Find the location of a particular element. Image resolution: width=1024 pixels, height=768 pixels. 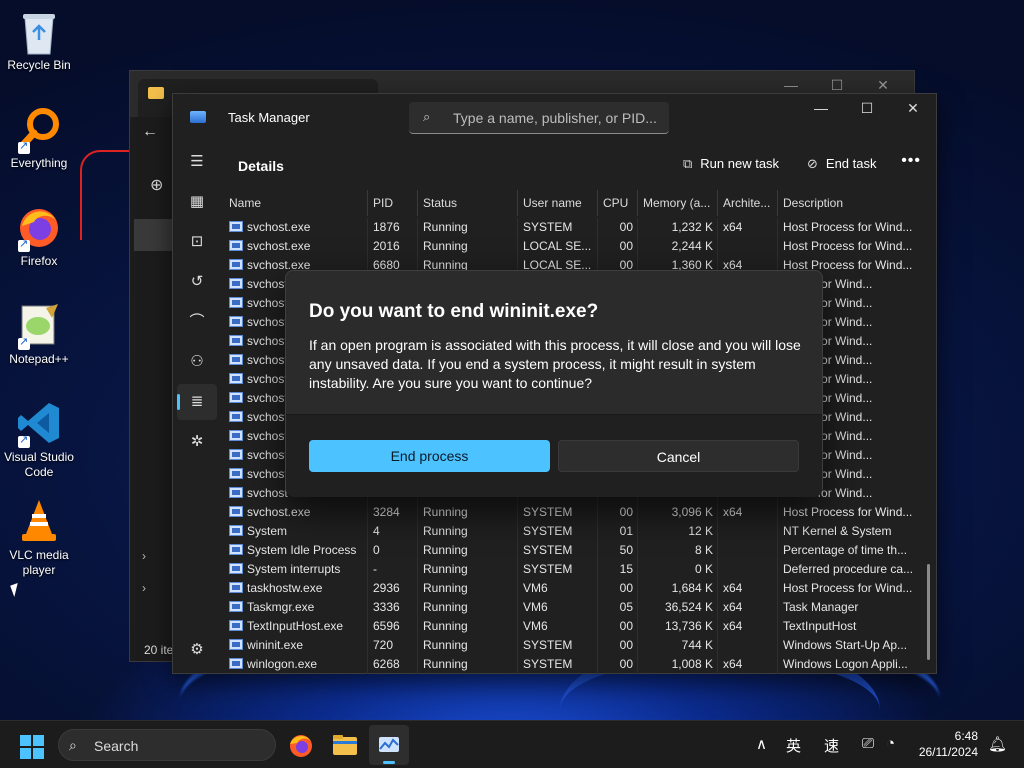

more-options-button: ••• is located at coordinates (911, 161).